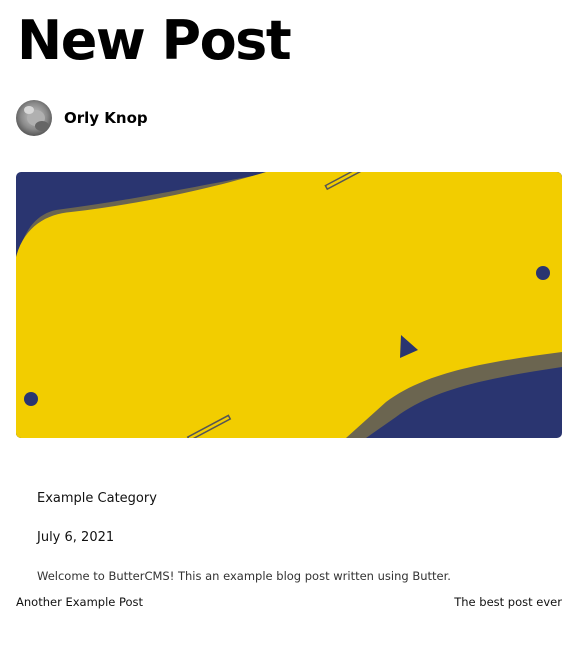  Describe the element at coordinates (97, 498) in the screenshot. I see `post-category: Example Category` at that location.